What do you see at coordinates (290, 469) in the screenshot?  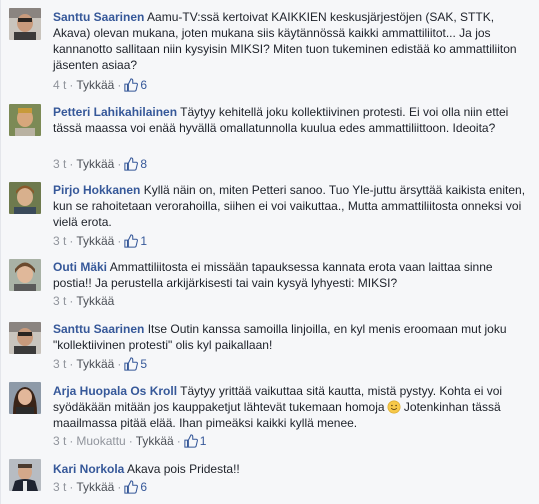 I see `comment-body: Kari Norkola Akava pois Pridesta!!` at bounding box center [290, 469].